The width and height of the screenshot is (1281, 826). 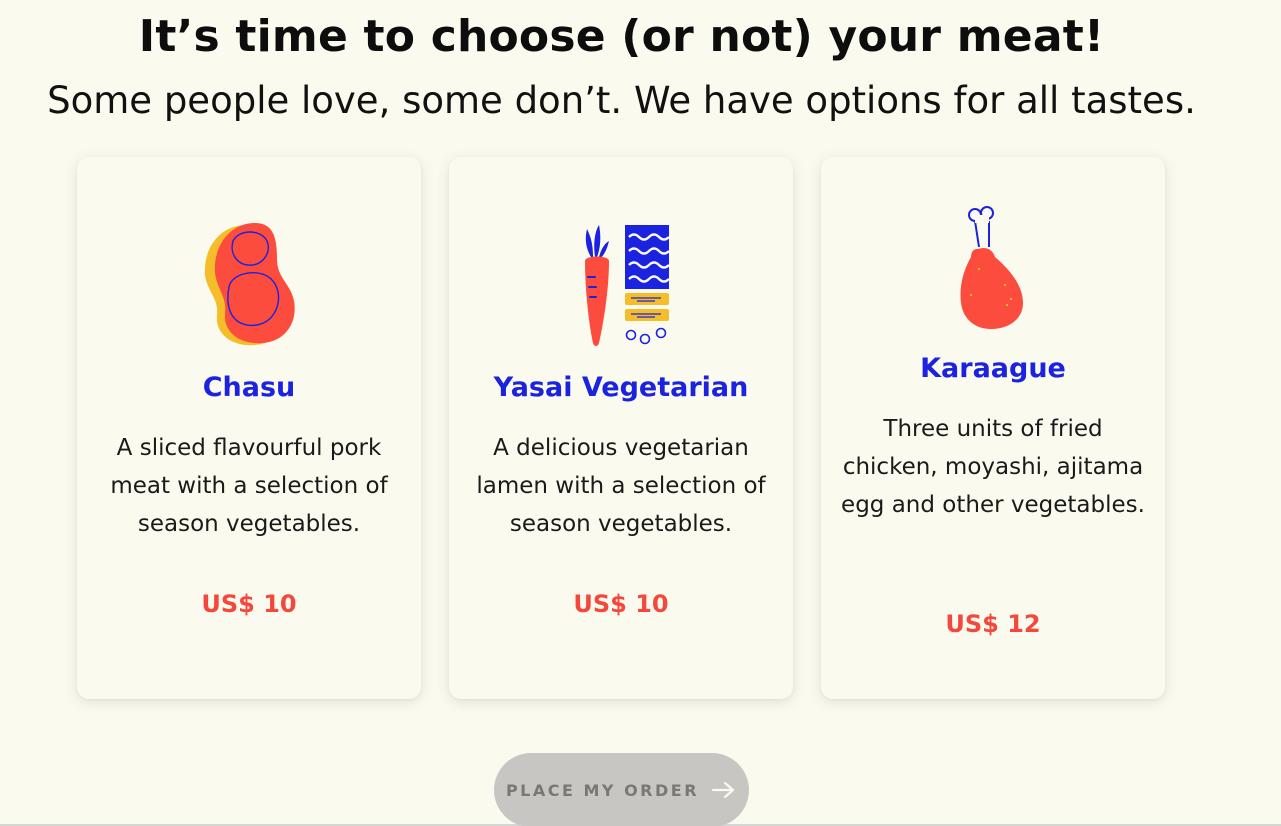 What do you see at coordinates (249, 284) in the screenshot?
I see `pork-meat-icon` at bounding box center [249, 284].